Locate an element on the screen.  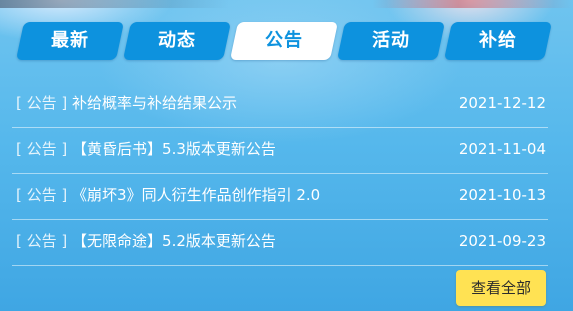
tab-label: 动态 is located at coordinates (177, 40).